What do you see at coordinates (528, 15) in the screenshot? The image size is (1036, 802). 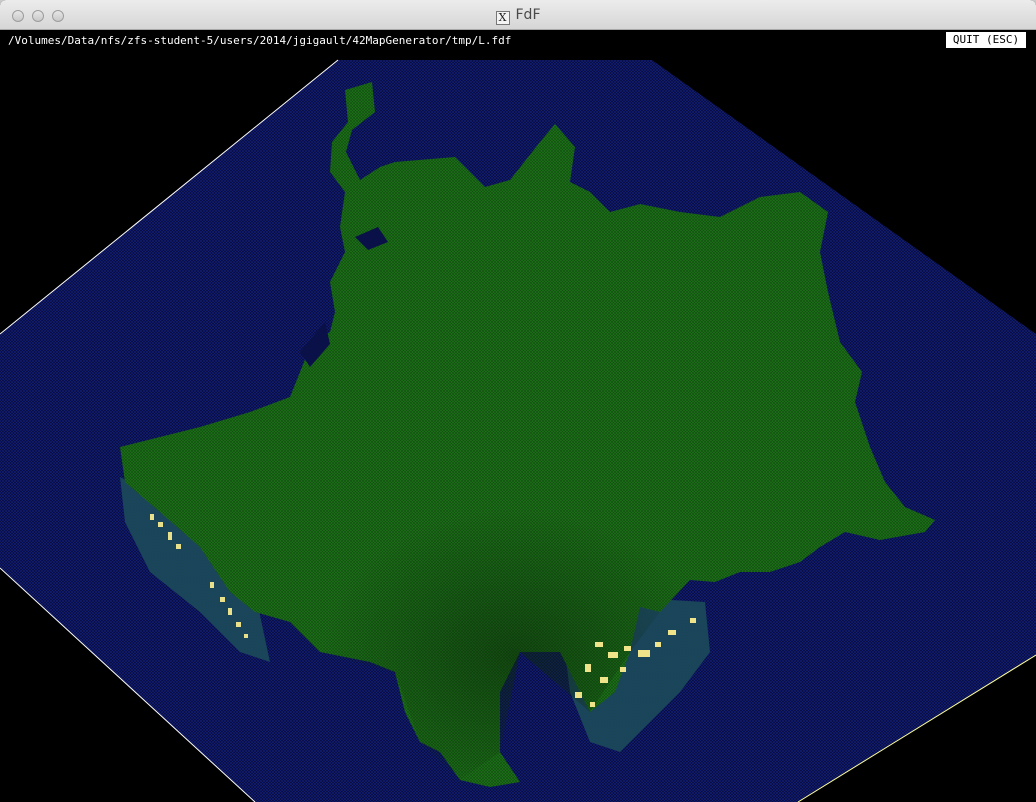 I see `window-title: FdF` at bounding box center [528, 15].